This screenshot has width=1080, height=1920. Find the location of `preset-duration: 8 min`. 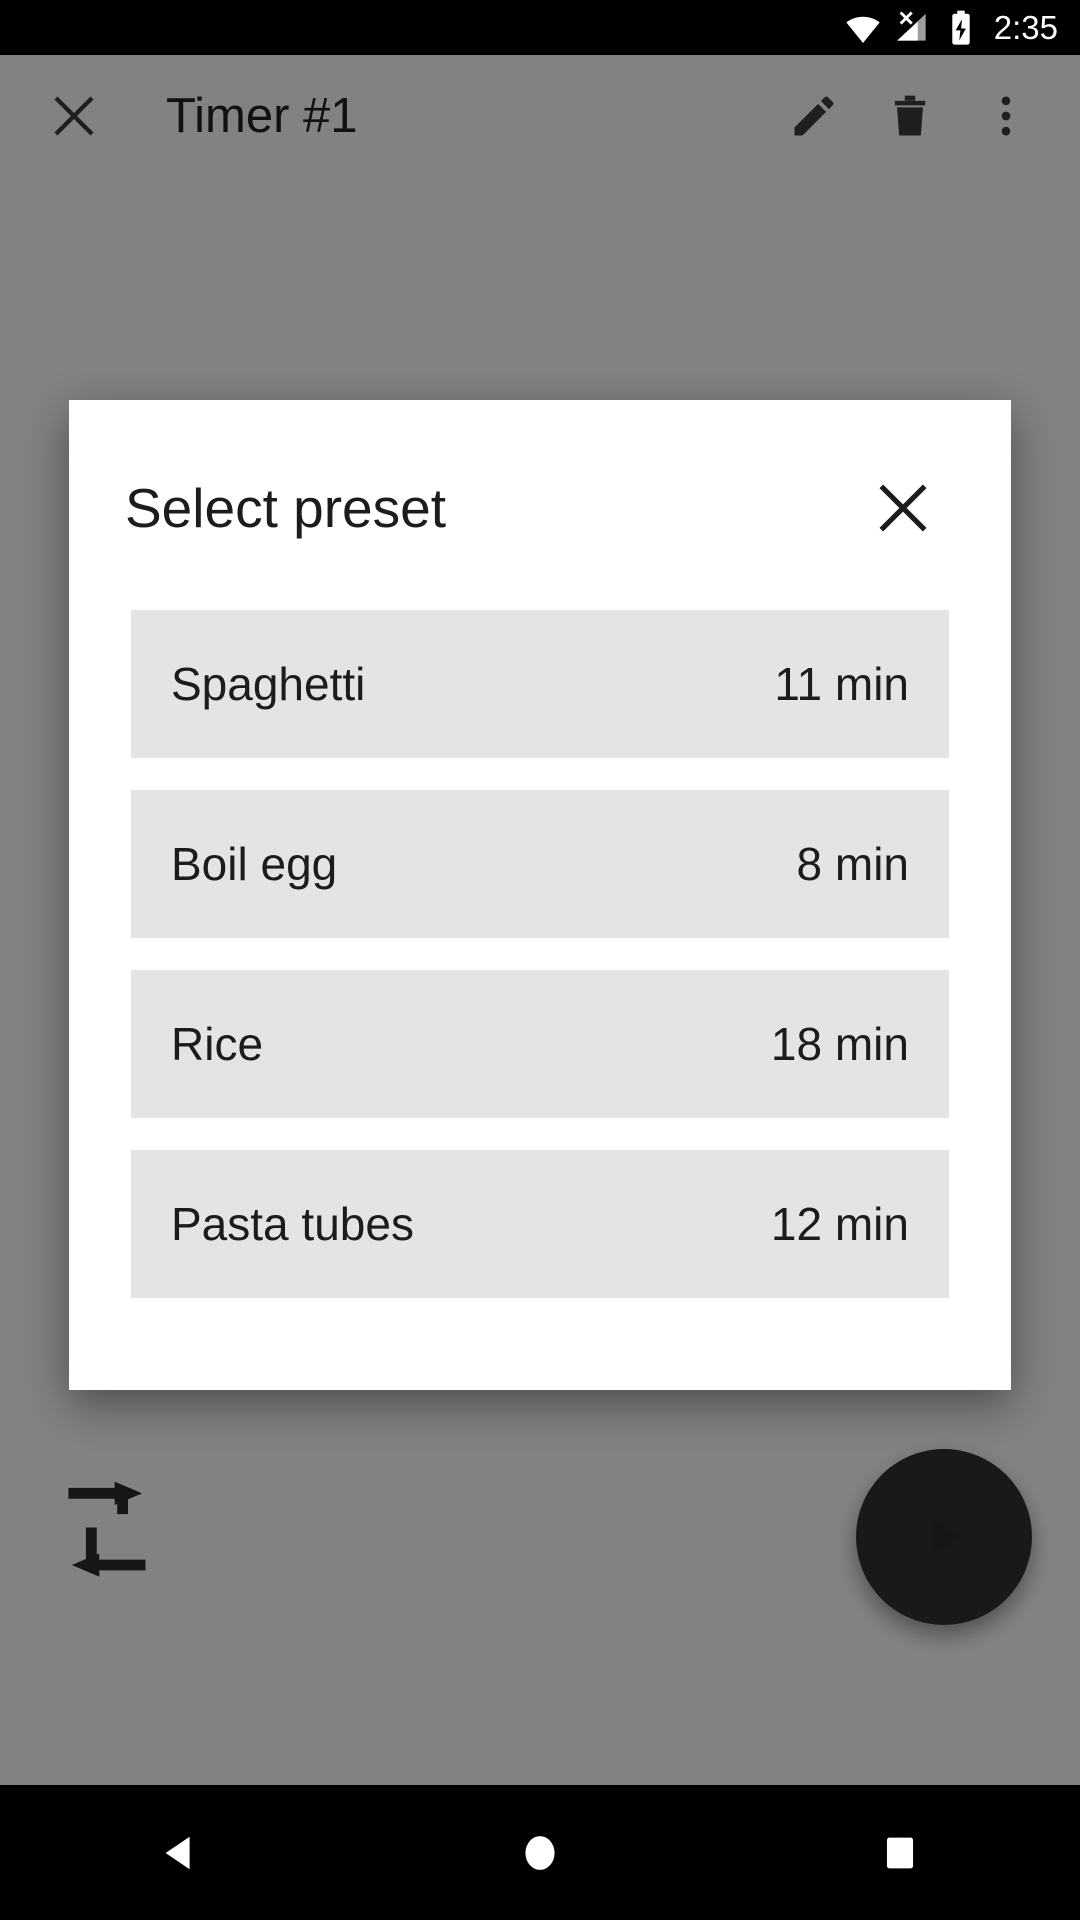

preset-duration: 8 min is located at coordinates (852, 864).